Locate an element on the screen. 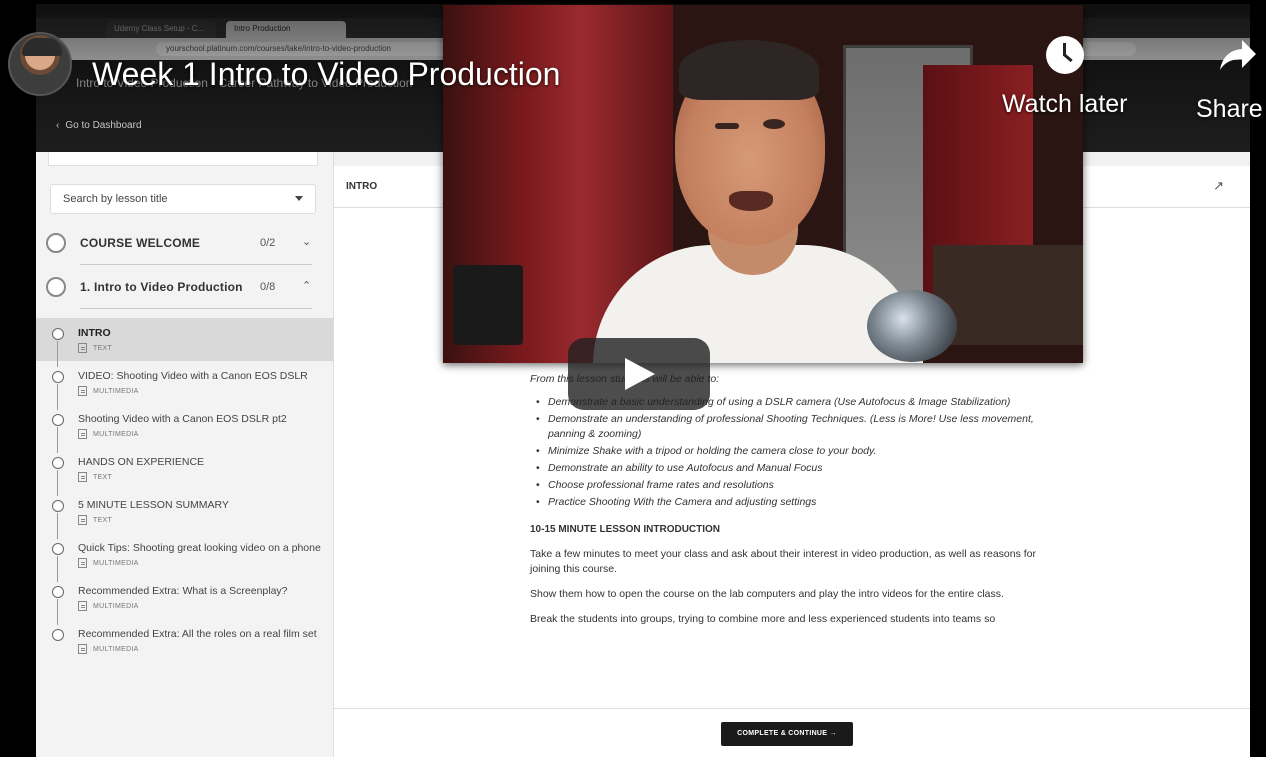  lesson-item: HANDS ON EXPERIENCE TEXT is located at coordinates (184, 471).